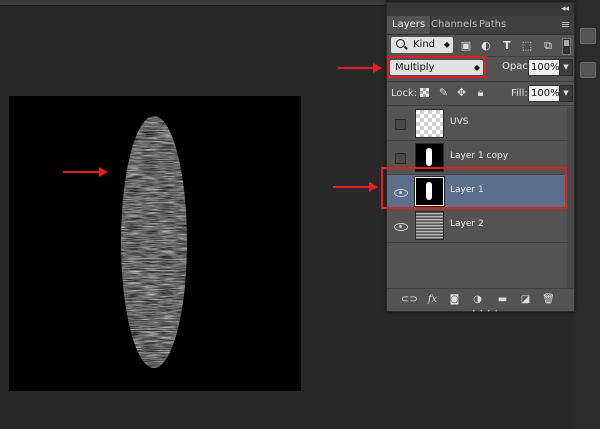 The image size is (600, 429). I want to click on new-layer-icon: ◪, so click(525, 299).